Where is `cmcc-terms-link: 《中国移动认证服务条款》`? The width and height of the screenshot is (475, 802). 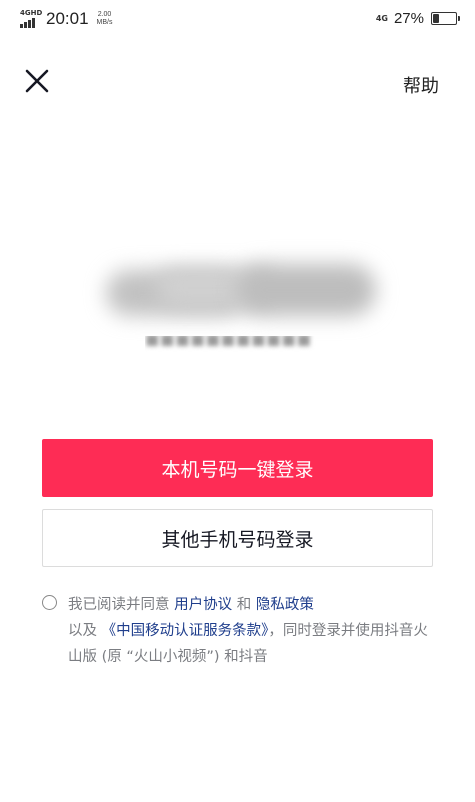 cmcc-terms-link: 《中国移动认证服务条款》 is located at coordinates (185, 631).